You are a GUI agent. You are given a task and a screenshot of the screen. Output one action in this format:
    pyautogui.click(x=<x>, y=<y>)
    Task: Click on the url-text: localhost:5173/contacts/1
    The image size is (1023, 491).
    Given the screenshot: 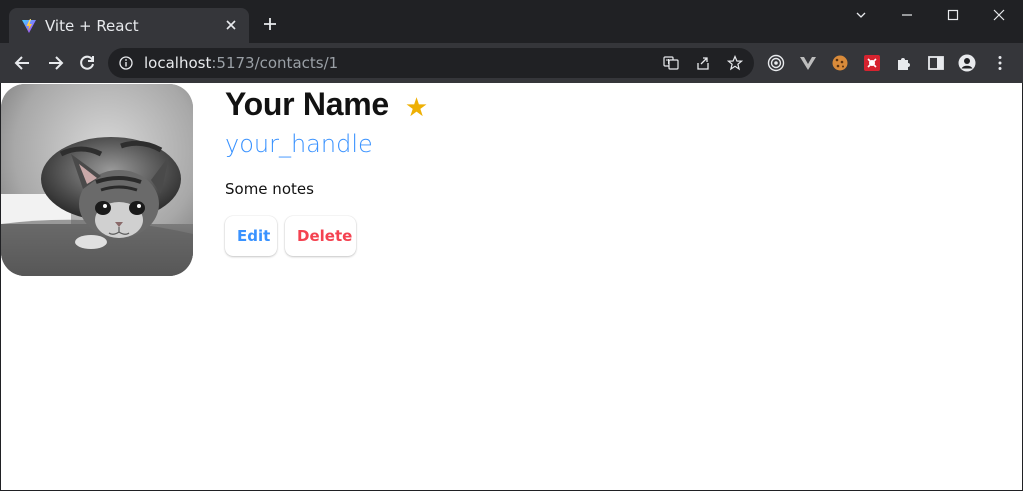 What is the action you would take?
    pyautogui.click(x=241, y=63)
    